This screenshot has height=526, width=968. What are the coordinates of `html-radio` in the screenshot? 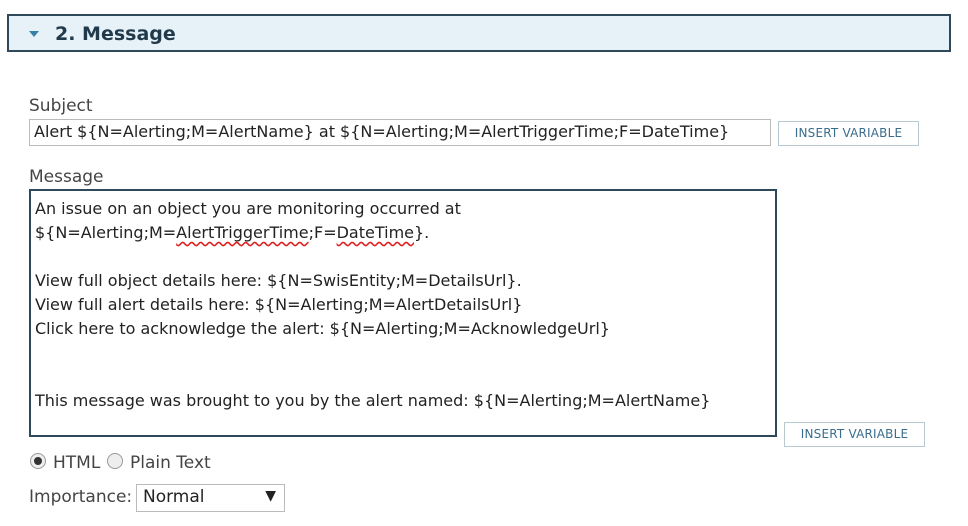 It's located at (38, 461).